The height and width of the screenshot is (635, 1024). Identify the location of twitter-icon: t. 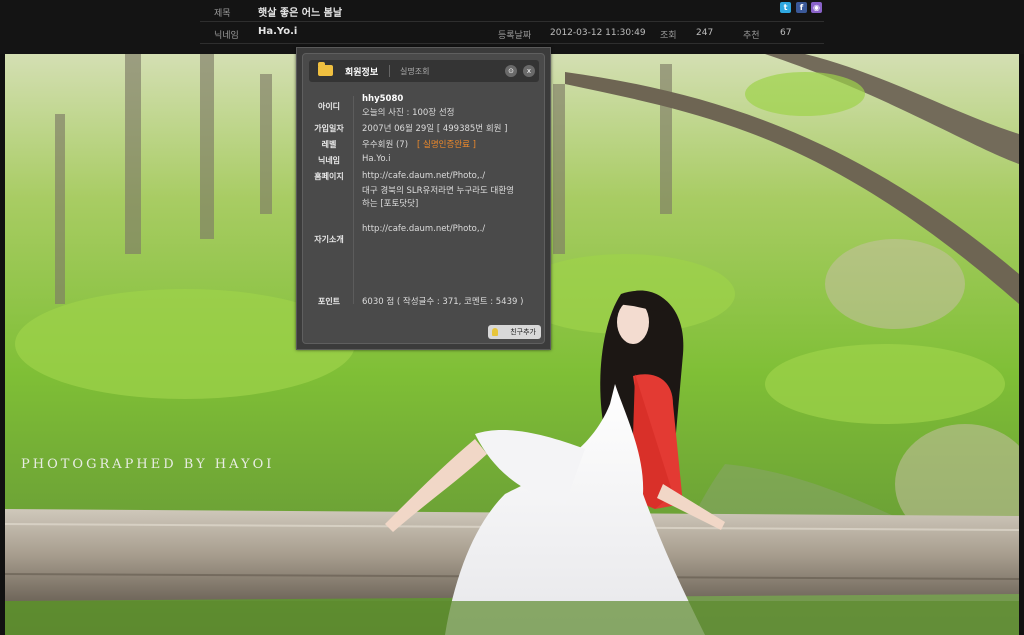
(785, 7).